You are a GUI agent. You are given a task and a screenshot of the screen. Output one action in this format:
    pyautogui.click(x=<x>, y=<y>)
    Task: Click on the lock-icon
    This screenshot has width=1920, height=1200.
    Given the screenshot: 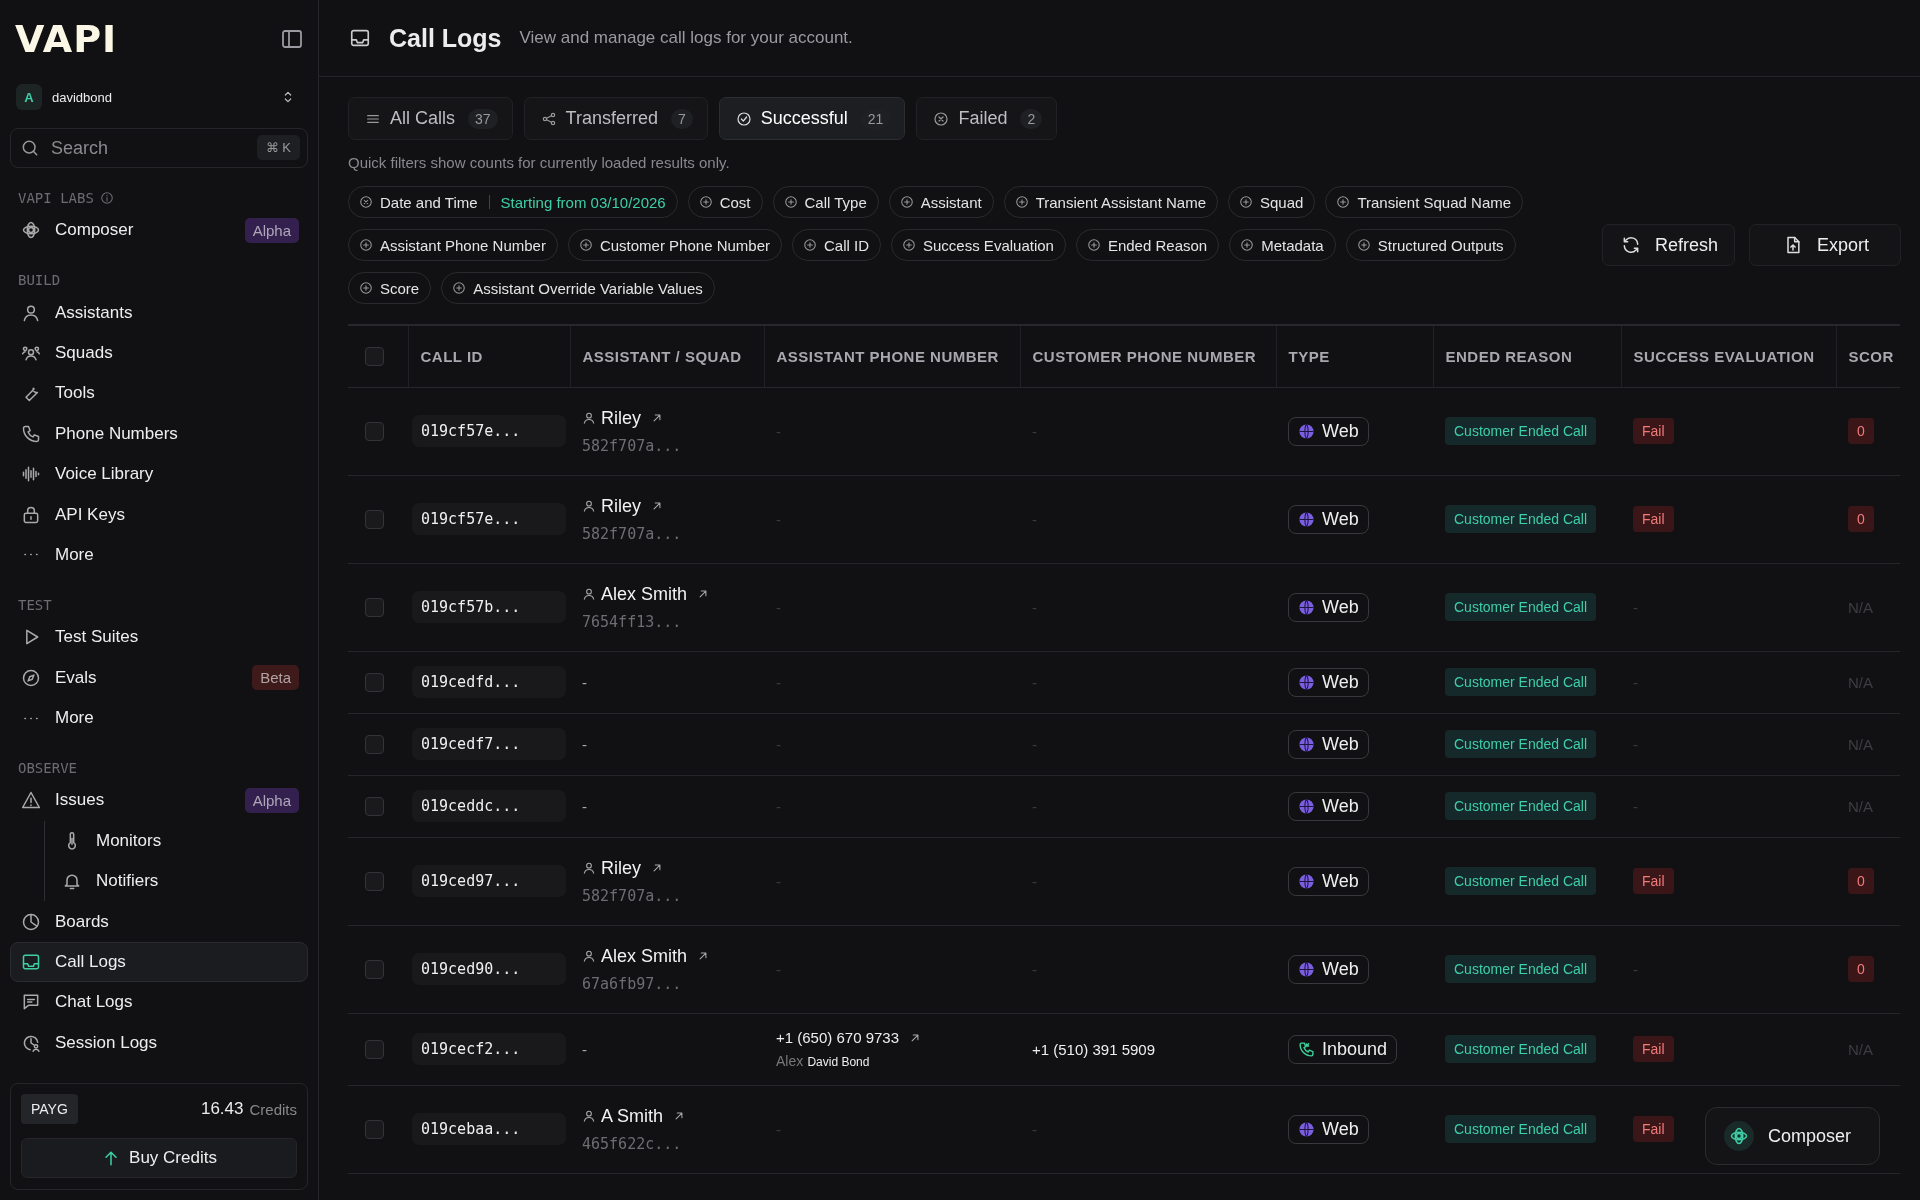 What is the action you would take?
    pyautogui.click(x=31, y=514)
    